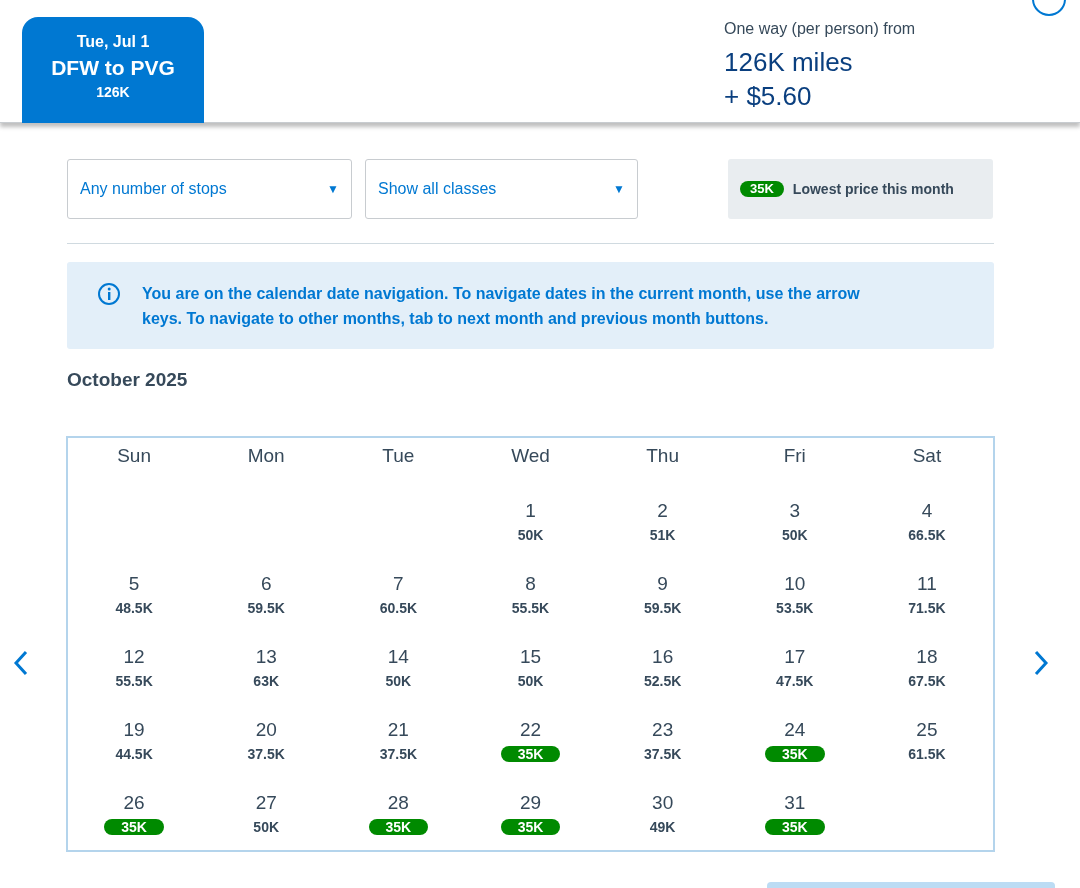 This screenshot has height=888, width=1080. Describe the element at coordinates (134, 608) in the screenshot. I see `day-price: 48.5K` at that location.